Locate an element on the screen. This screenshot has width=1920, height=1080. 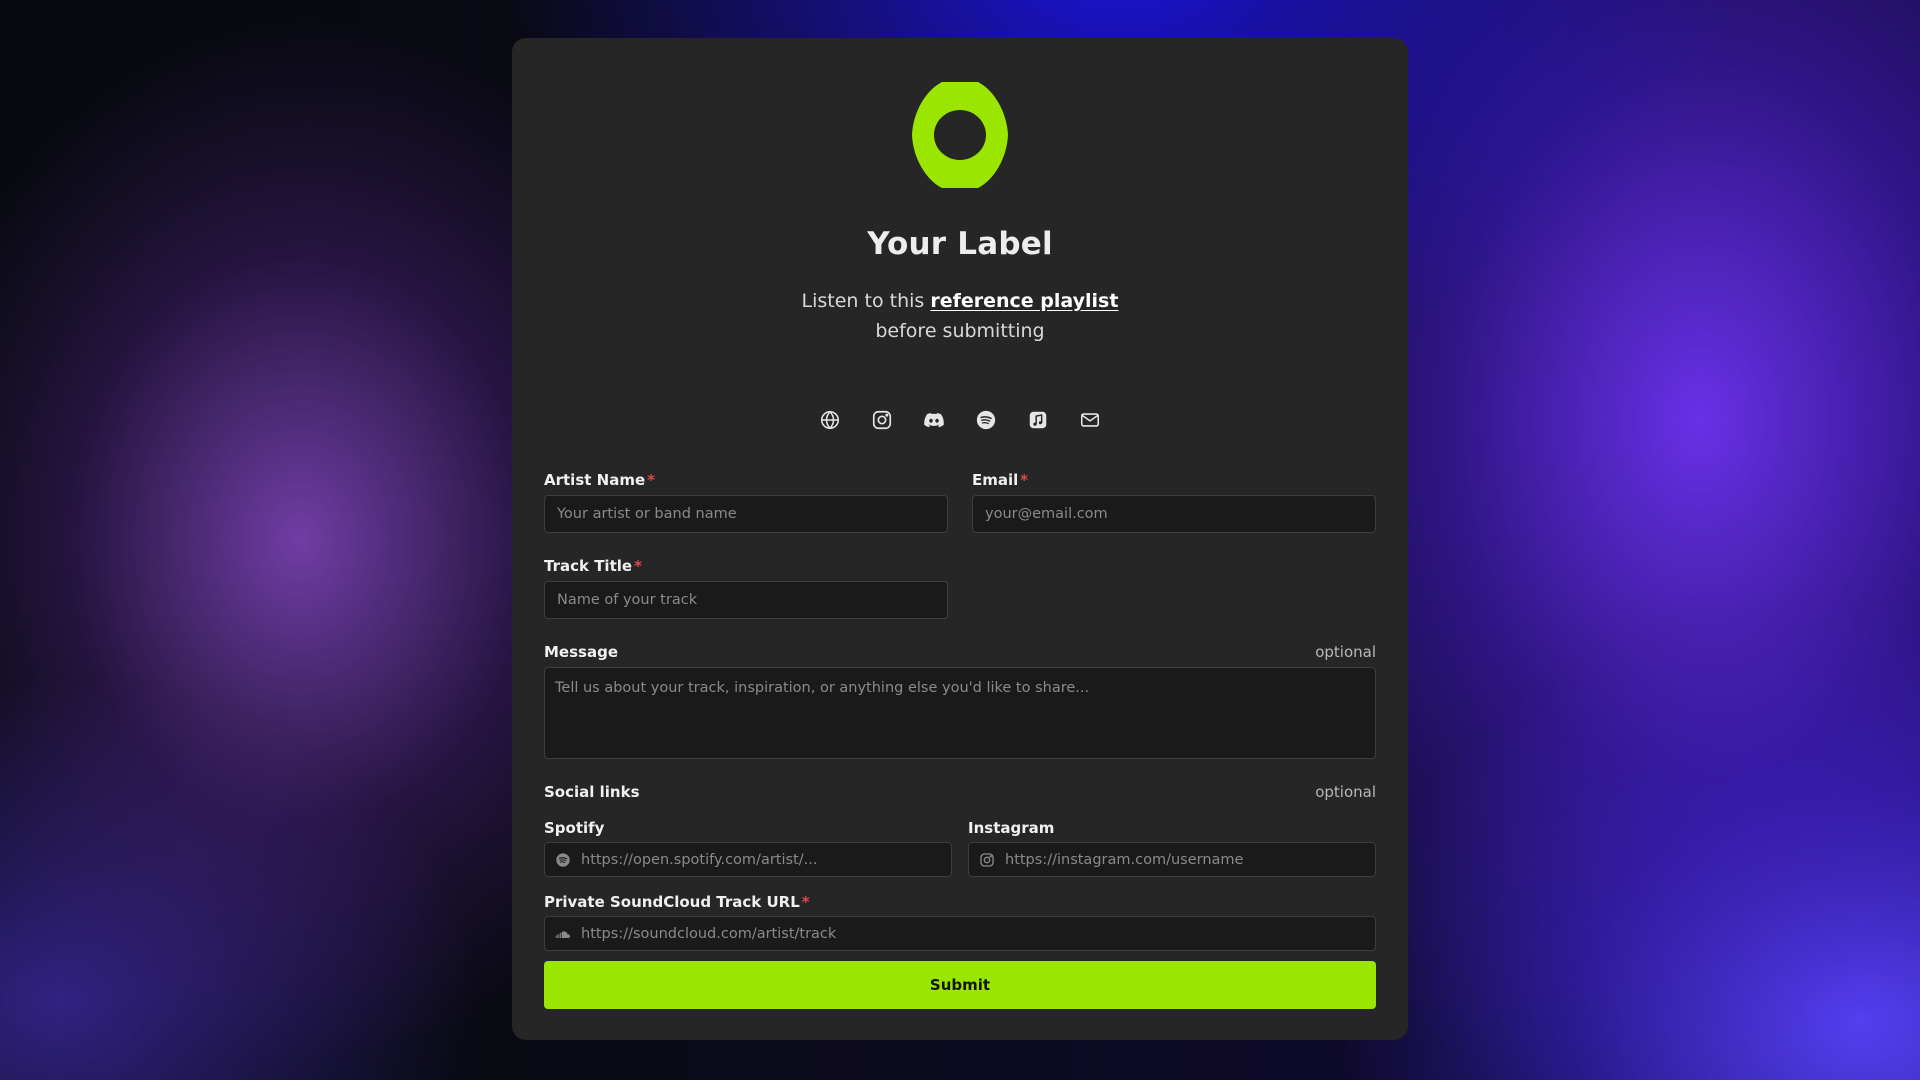
soundcloud-label: Private SoundCloud Track URL * is located at coordinates (677, 902).